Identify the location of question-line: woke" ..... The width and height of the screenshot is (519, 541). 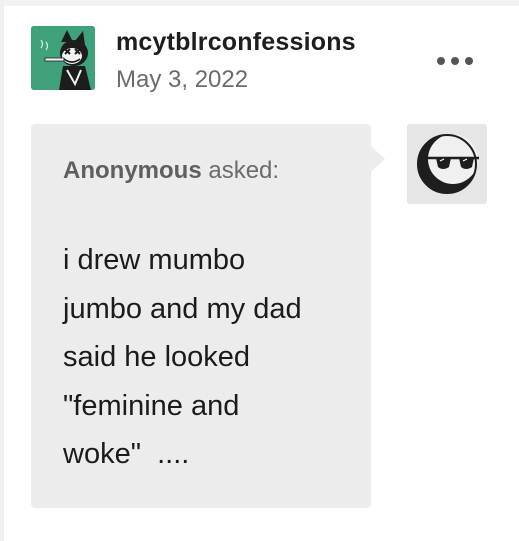
(126, 454).